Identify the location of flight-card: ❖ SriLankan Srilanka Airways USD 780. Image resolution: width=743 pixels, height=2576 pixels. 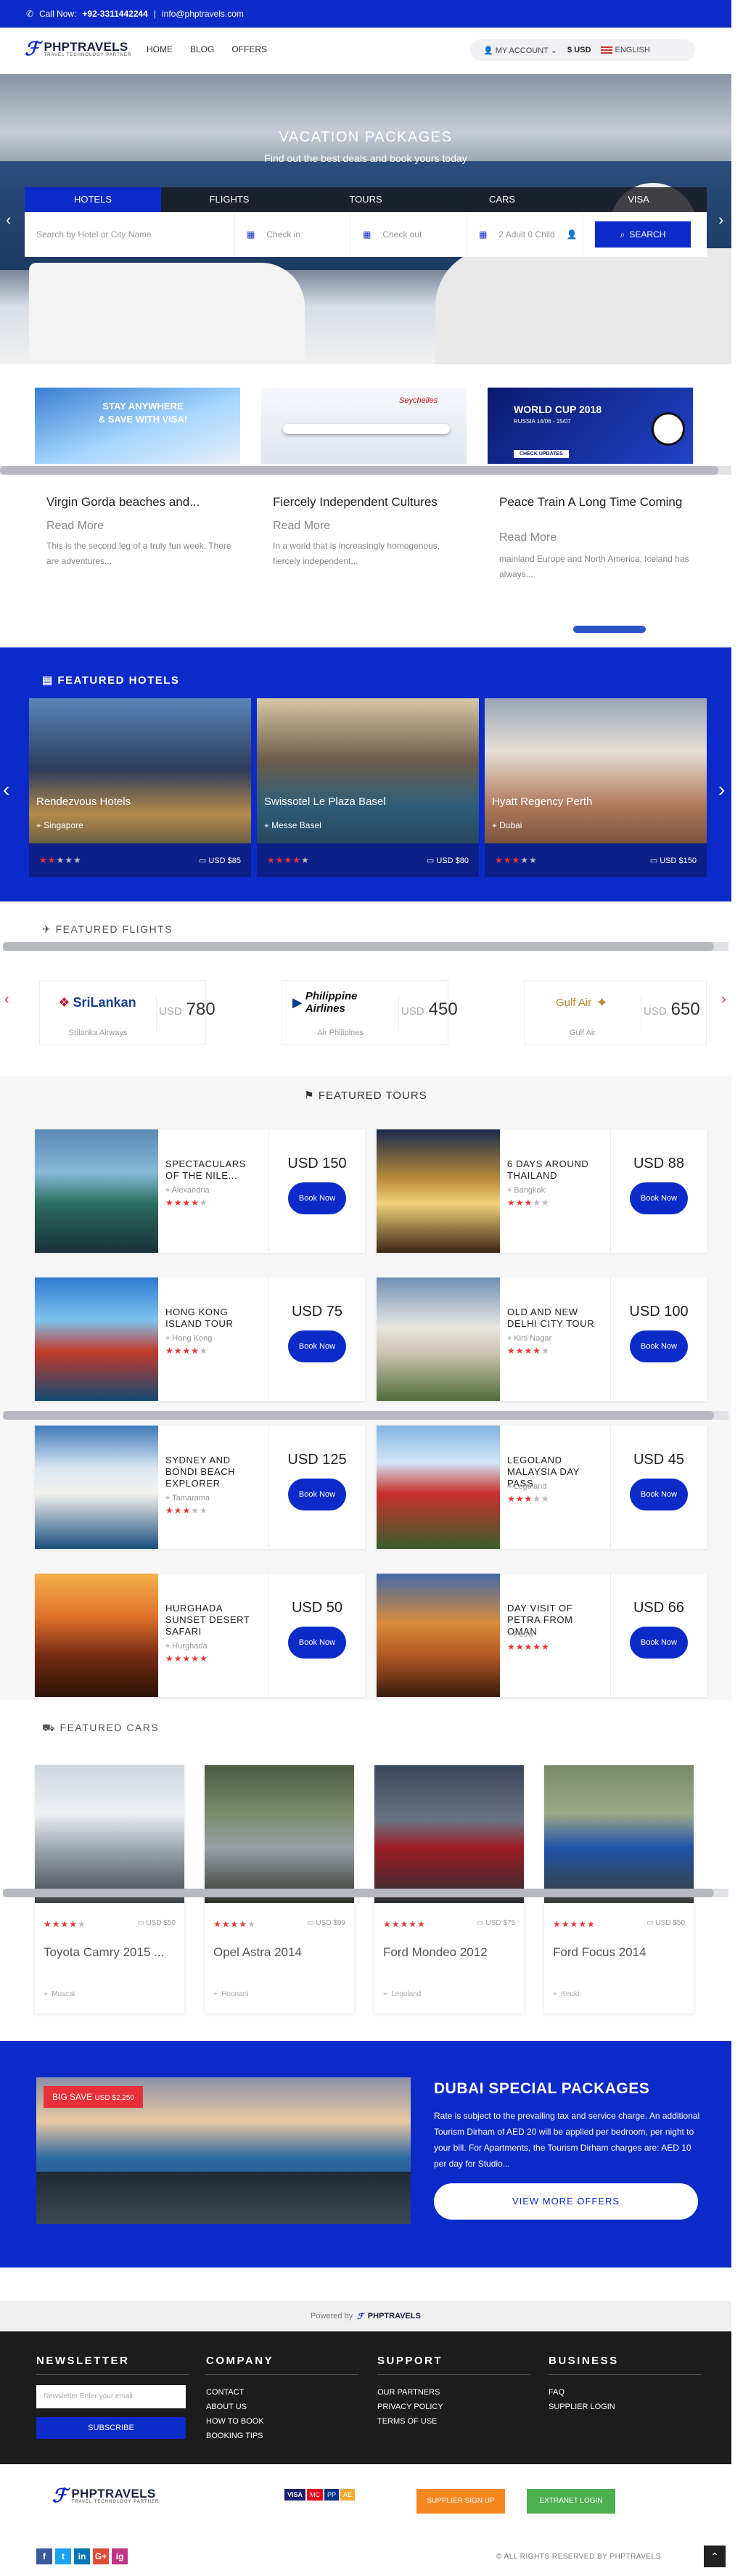
(127, 1013).